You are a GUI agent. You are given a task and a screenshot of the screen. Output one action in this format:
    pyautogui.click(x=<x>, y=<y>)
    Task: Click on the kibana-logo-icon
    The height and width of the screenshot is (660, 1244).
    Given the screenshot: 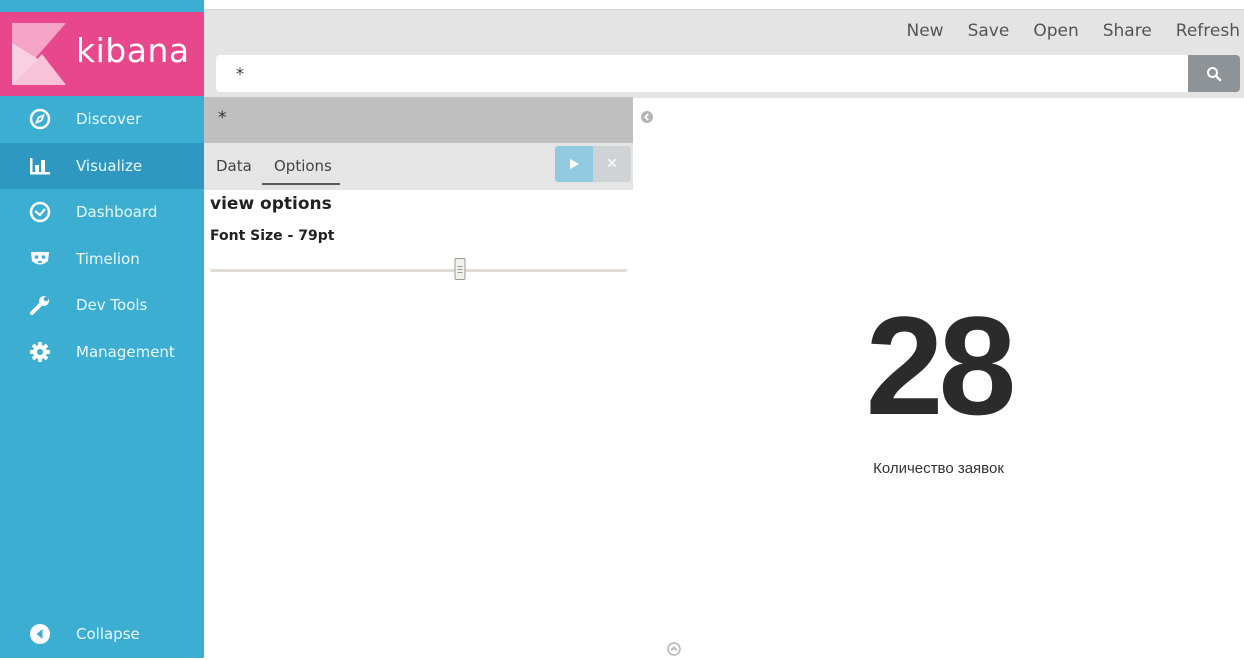 What is the action you would take?
    pyautogui.click(x=39, y=54)
    